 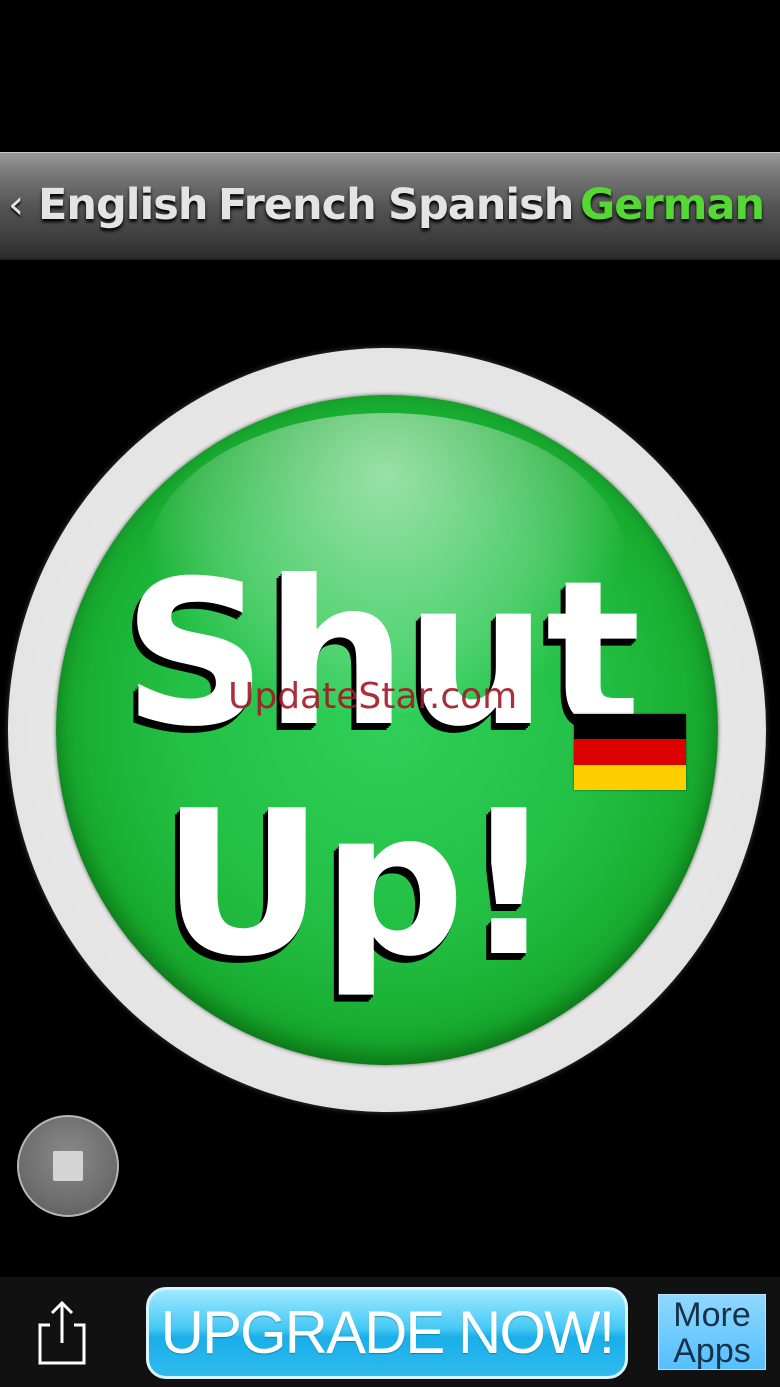 What do you see at coordinates (712, 1315) in the screenshot?
I see `more-apps-label-line1: More` at bounding box center [712, 1315].